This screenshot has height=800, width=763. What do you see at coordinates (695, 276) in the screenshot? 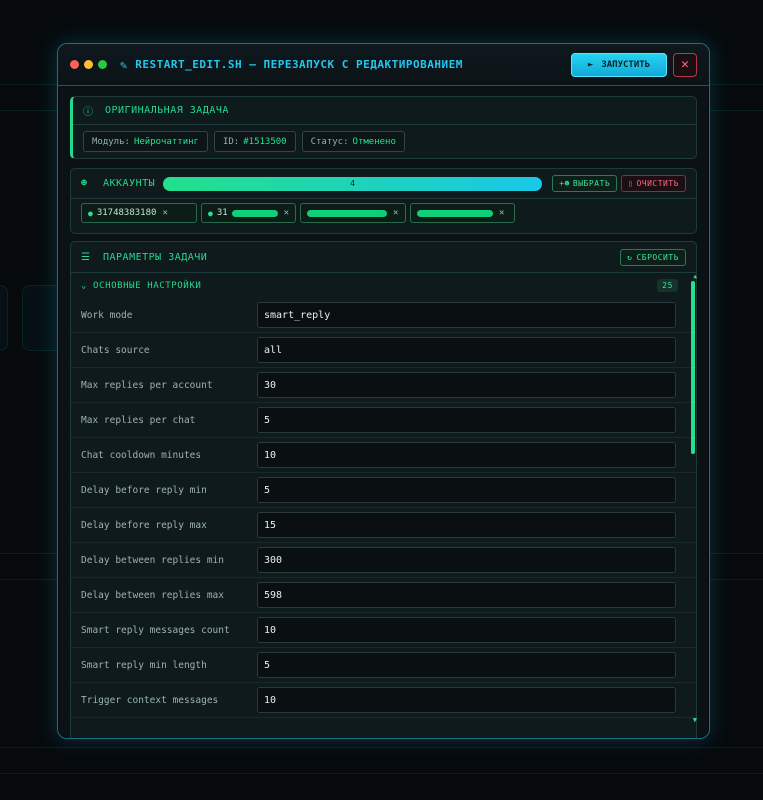
I see `scroll-up-arrow: ▲` at bounding box center [695, 276].